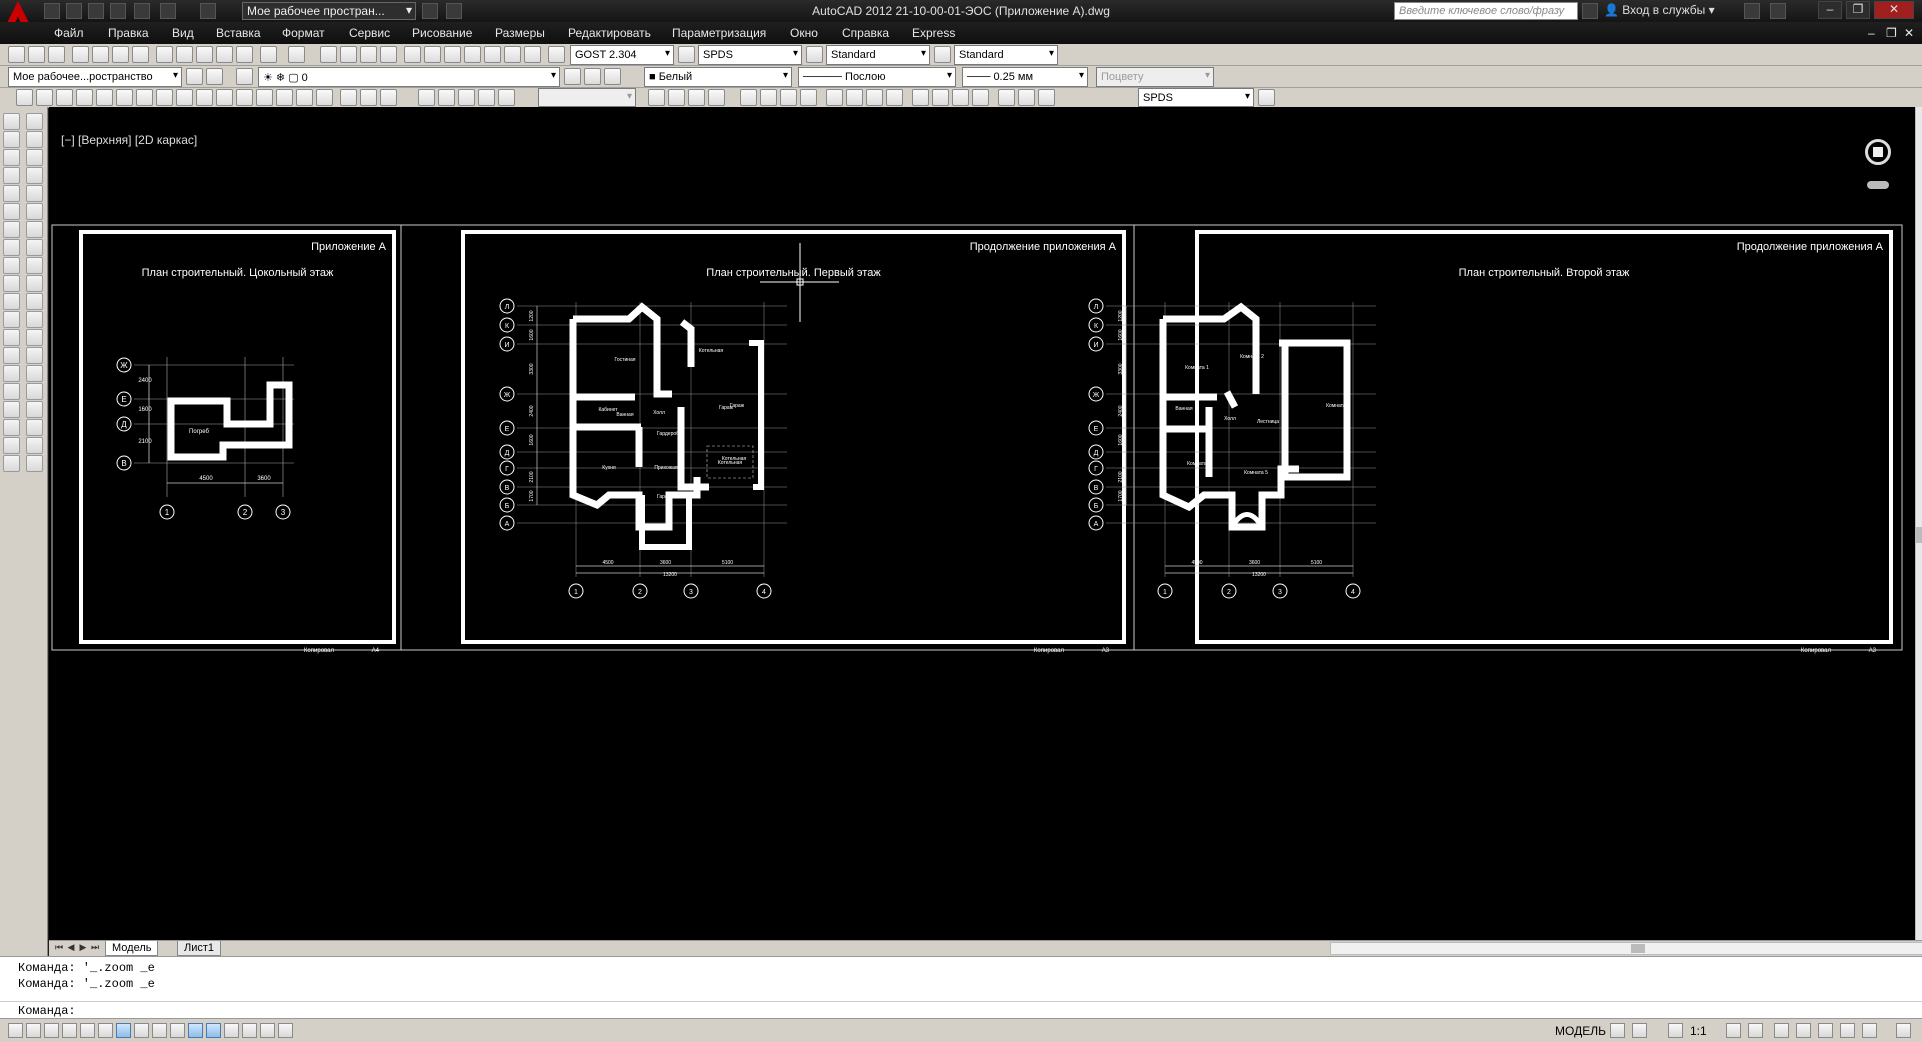 The height and width of the screenshot is (1042, 1922). I want to click on menu-edit: Правка, so click(128, 33).